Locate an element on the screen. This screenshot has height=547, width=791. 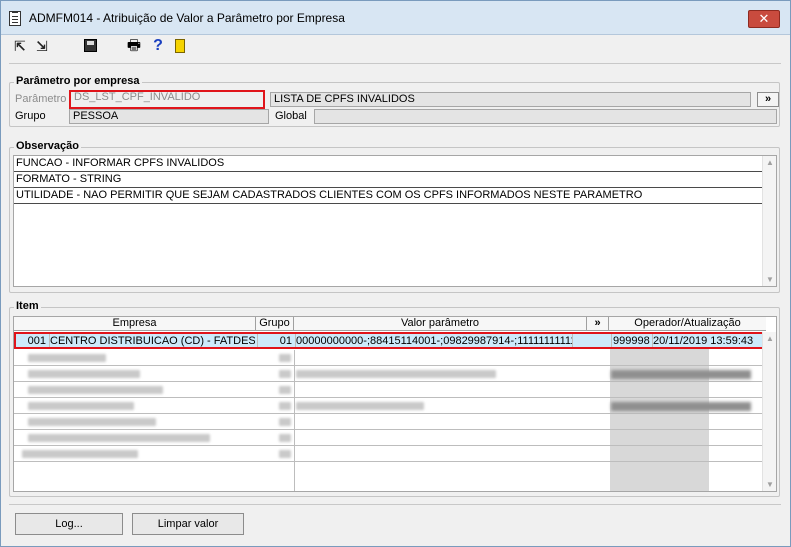
parametro-label: Parâmetro is located at coordinates (41, 99).